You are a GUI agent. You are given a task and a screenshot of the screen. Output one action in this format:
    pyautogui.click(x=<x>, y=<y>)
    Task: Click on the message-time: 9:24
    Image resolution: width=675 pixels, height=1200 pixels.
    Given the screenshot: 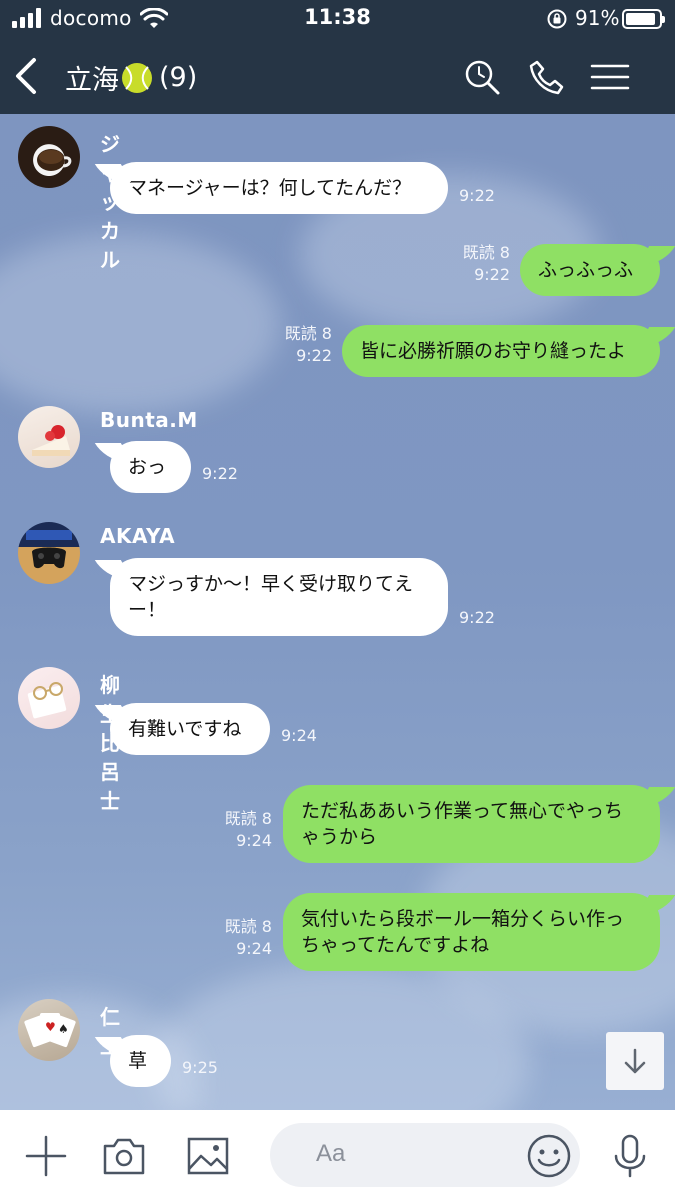 What is the action you would take?
    pyautogui.click(x=299, y=735)
    